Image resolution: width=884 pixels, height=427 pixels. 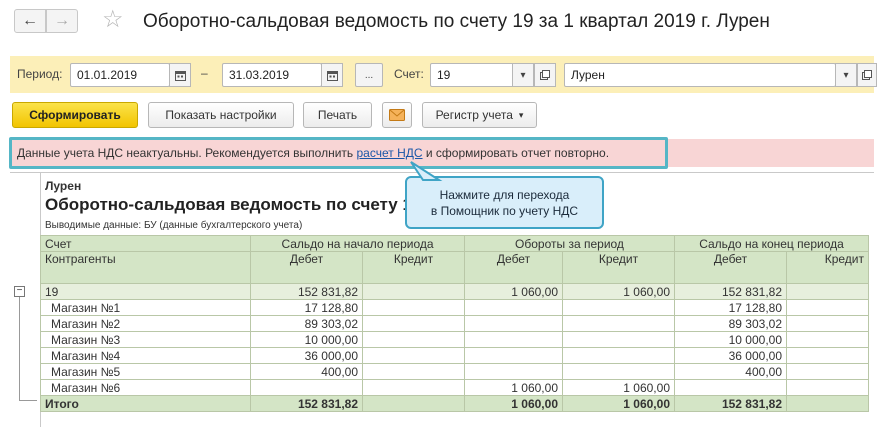 What do you see at coordinates (306, 355) in the screenshot?
I see `opening-debit-cell: 36 000,00` at bounding box center [306, 355].